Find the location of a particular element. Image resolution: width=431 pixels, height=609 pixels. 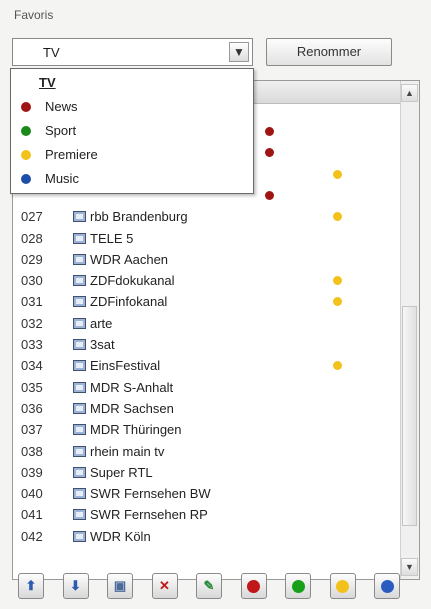

channel-name: Super RTL is located at coordinates (121, 472).